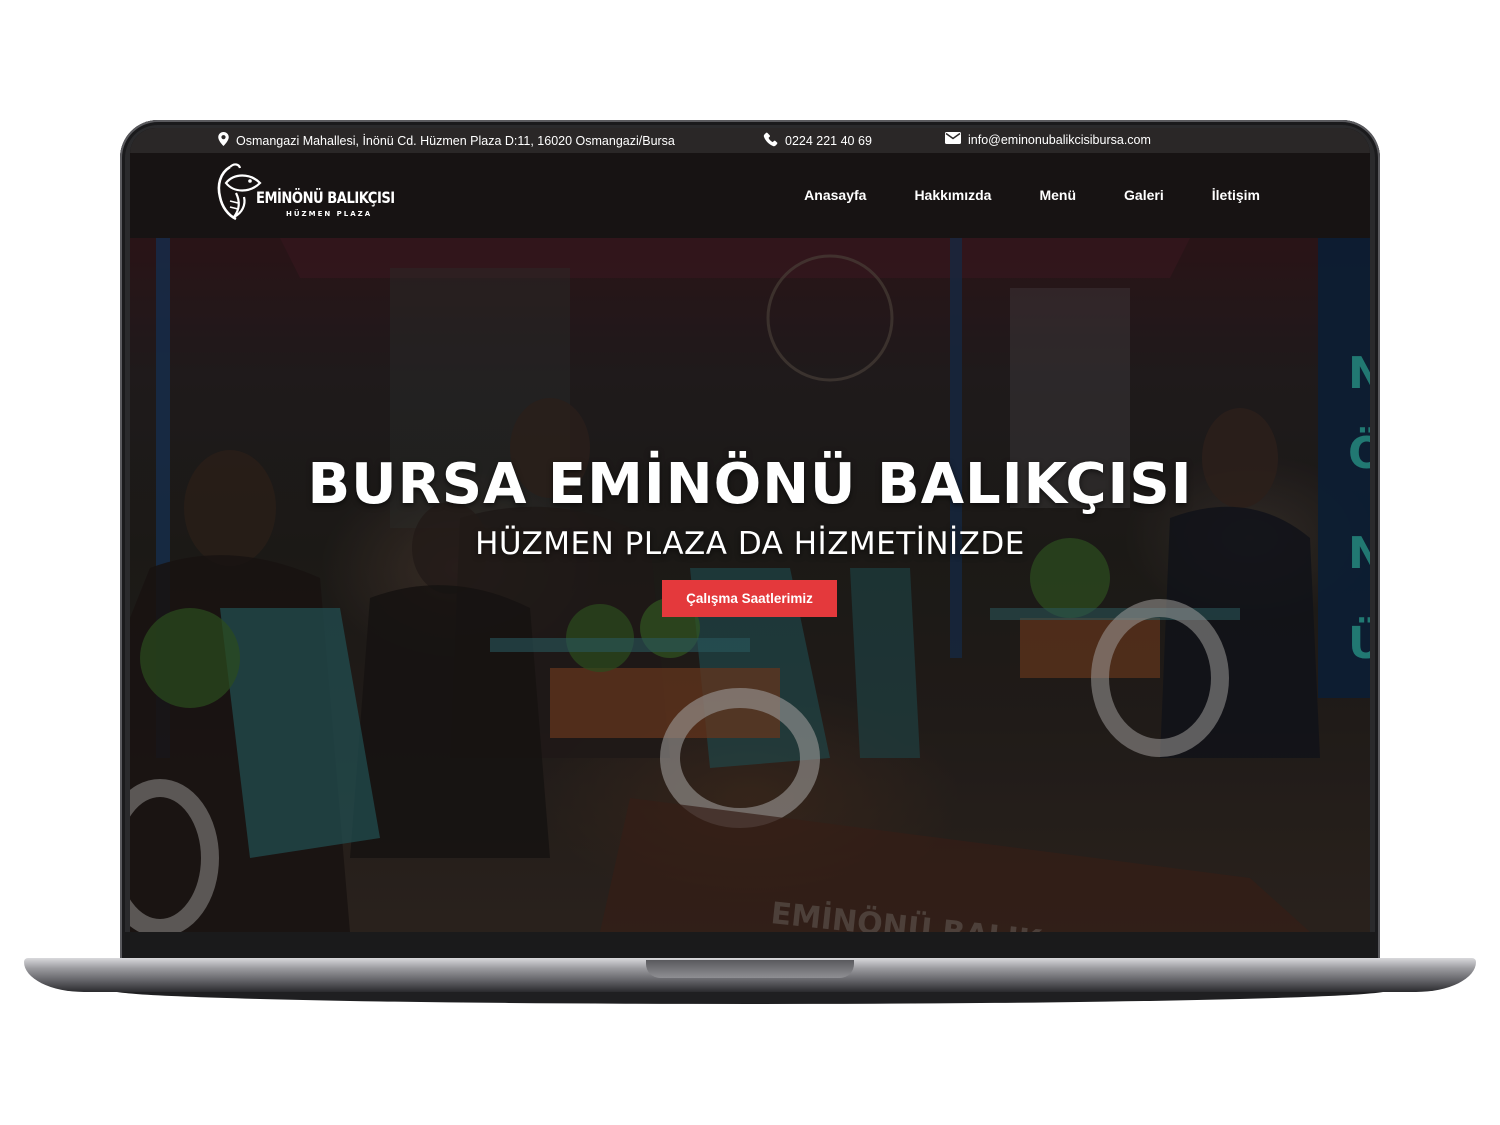  What do you see at coordinates (749, 598) in the screenshot?
I see `working-hours-button: Çalışma Saatlerimiz` at bounding box center [749, 598].